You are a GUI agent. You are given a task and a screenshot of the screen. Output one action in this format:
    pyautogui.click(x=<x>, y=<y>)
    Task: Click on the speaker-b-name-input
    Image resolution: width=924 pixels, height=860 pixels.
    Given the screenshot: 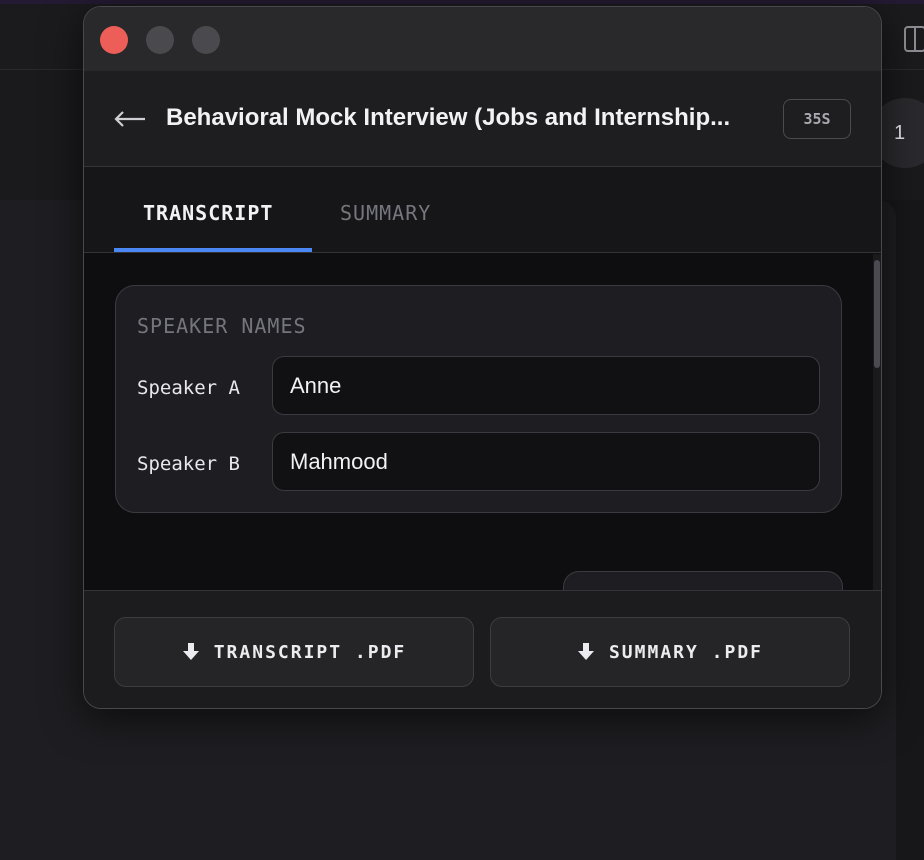 What is the action you would take?
    pyautogui.click(x=546, y=461)
    